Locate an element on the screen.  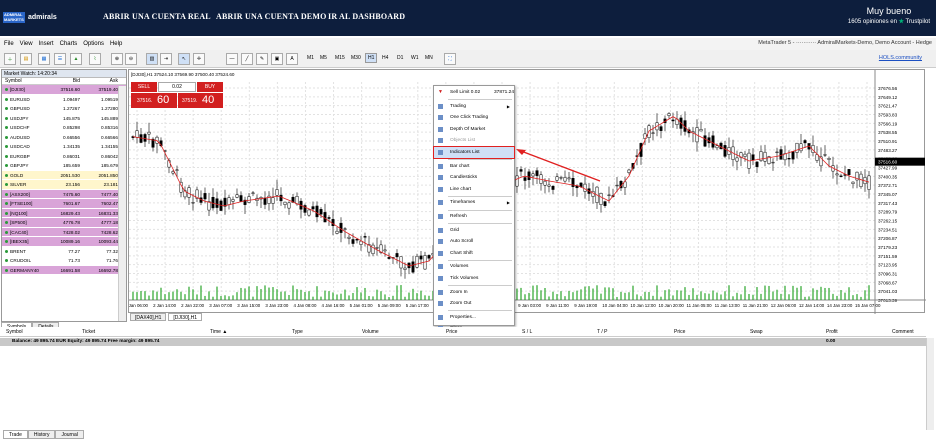
nav-real-account: ABRIR UNA CUENTA REAL is located at coordinates (157, 16).